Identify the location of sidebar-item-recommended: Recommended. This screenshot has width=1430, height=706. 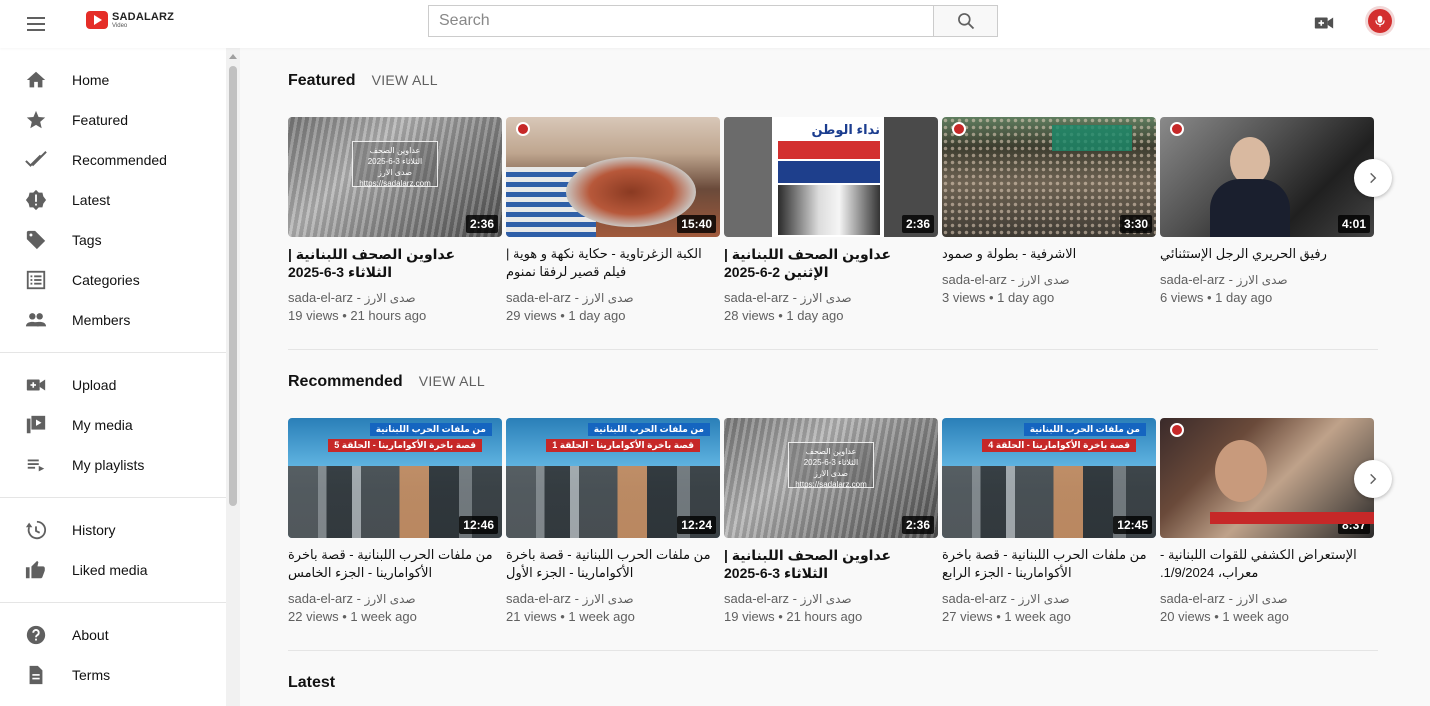
(120, 160).